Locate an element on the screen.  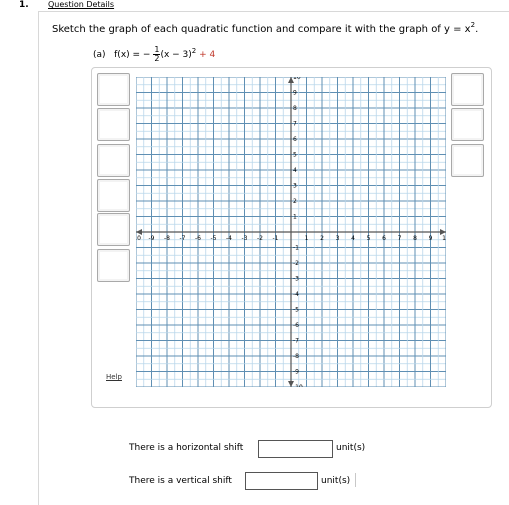
function-constant: + 4 is located at coordinates (206, 55).